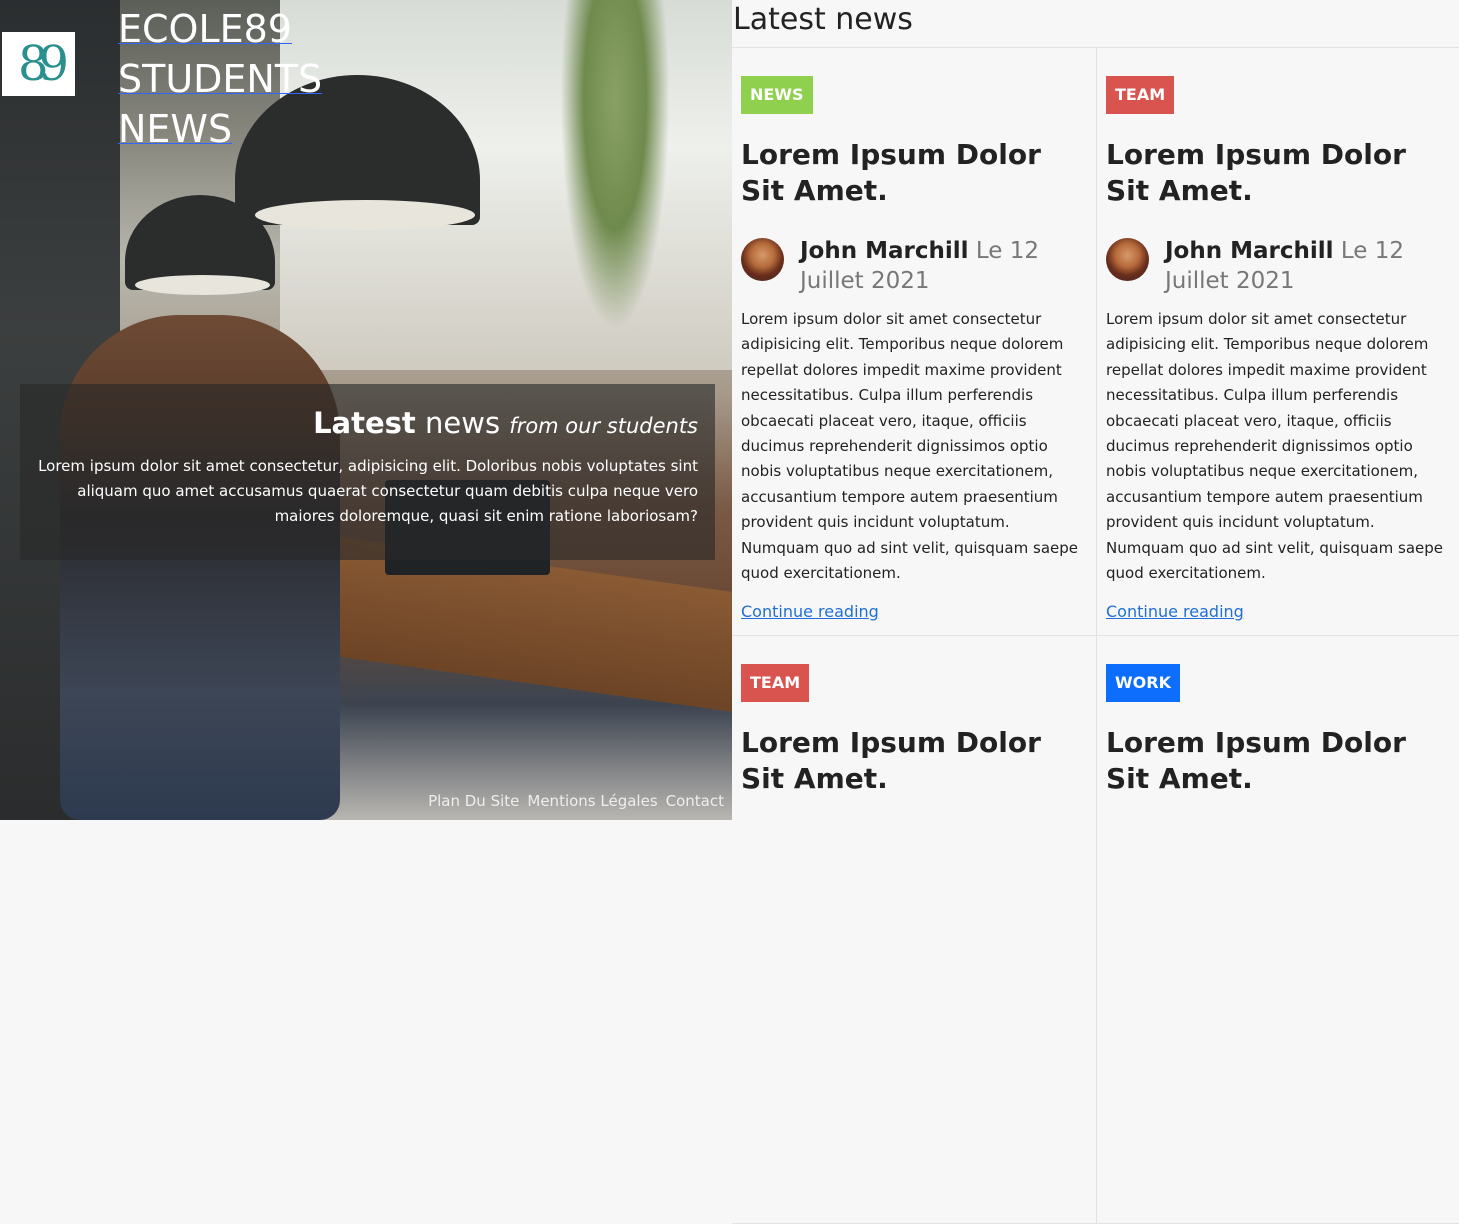 The width and height of the screenshot is (1459, 1224). I want to click on site-title-line-2: STUDENTS, so click(220, 79).